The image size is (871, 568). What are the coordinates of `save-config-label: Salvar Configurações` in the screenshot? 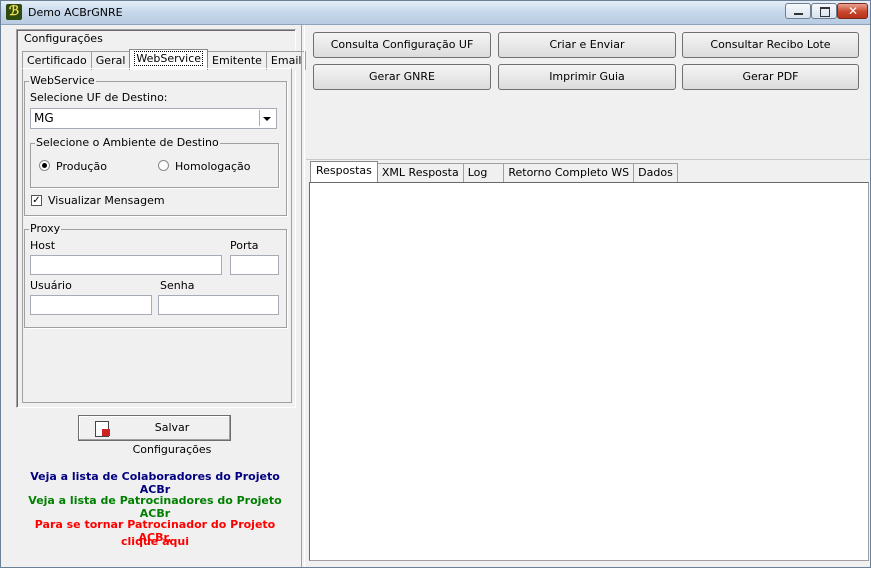 It's located at (172, 438).